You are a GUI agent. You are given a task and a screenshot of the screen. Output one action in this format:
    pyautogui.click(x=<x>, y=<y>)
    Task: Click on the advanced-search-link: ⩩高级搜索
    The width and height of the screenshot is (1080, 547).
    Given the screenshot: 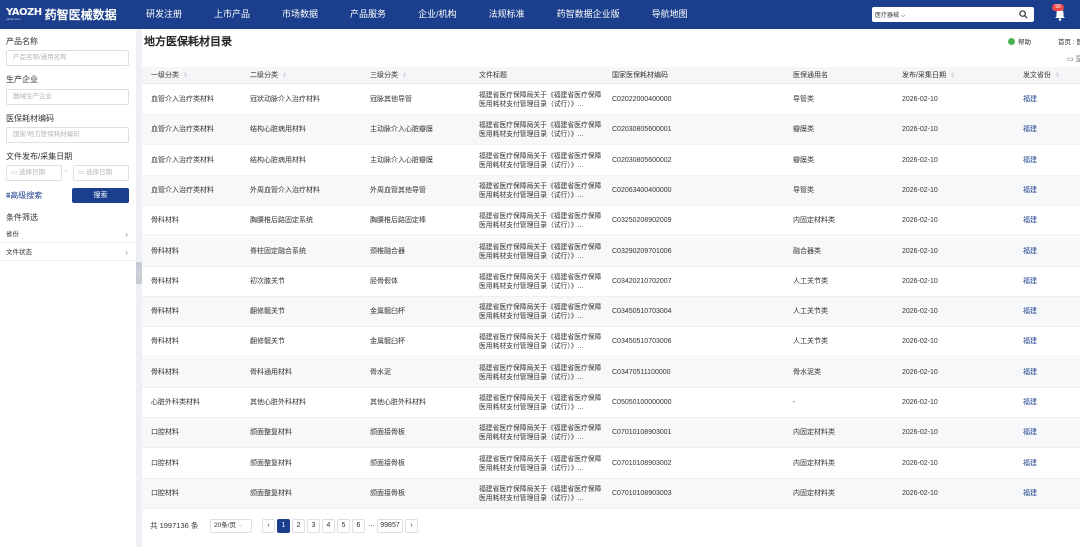 What is the action you would take?
    pyautogui.click(x=24, y=195)
    